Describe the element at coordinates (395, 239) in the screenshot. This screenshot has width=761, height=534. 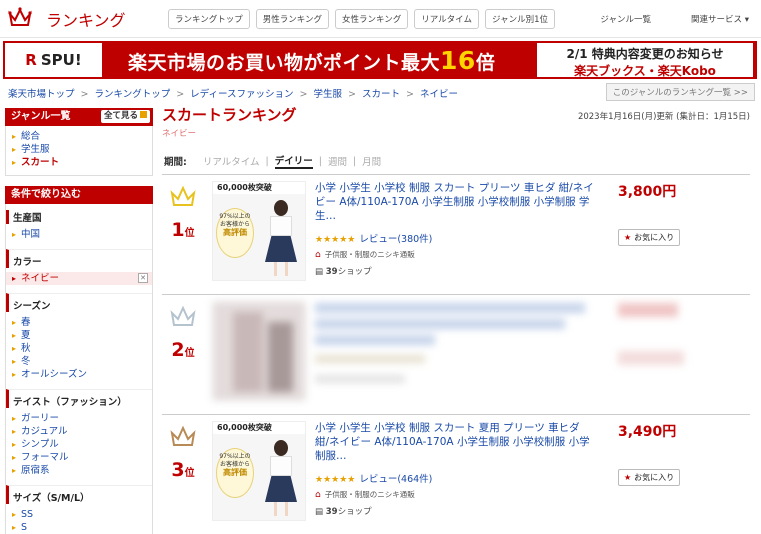
I see `review-link: レビュー(380件)` at that location.